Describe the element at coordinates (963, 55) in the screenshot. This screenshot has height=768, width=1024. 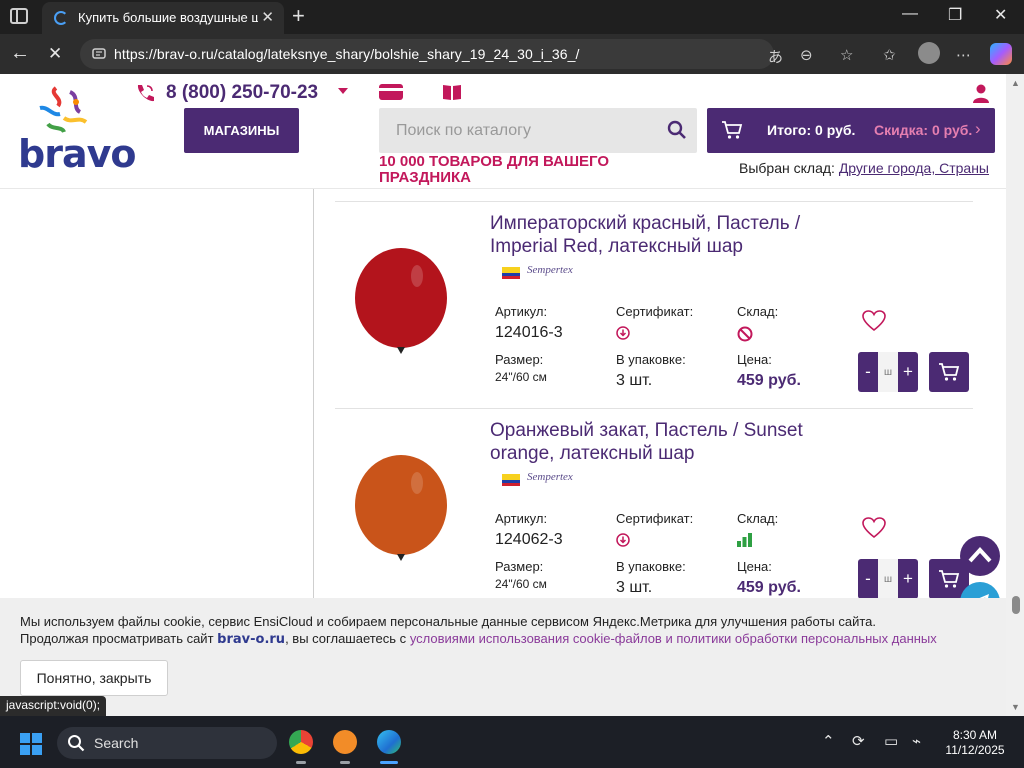
I see `more-menu-icon: ⋯` at that location.